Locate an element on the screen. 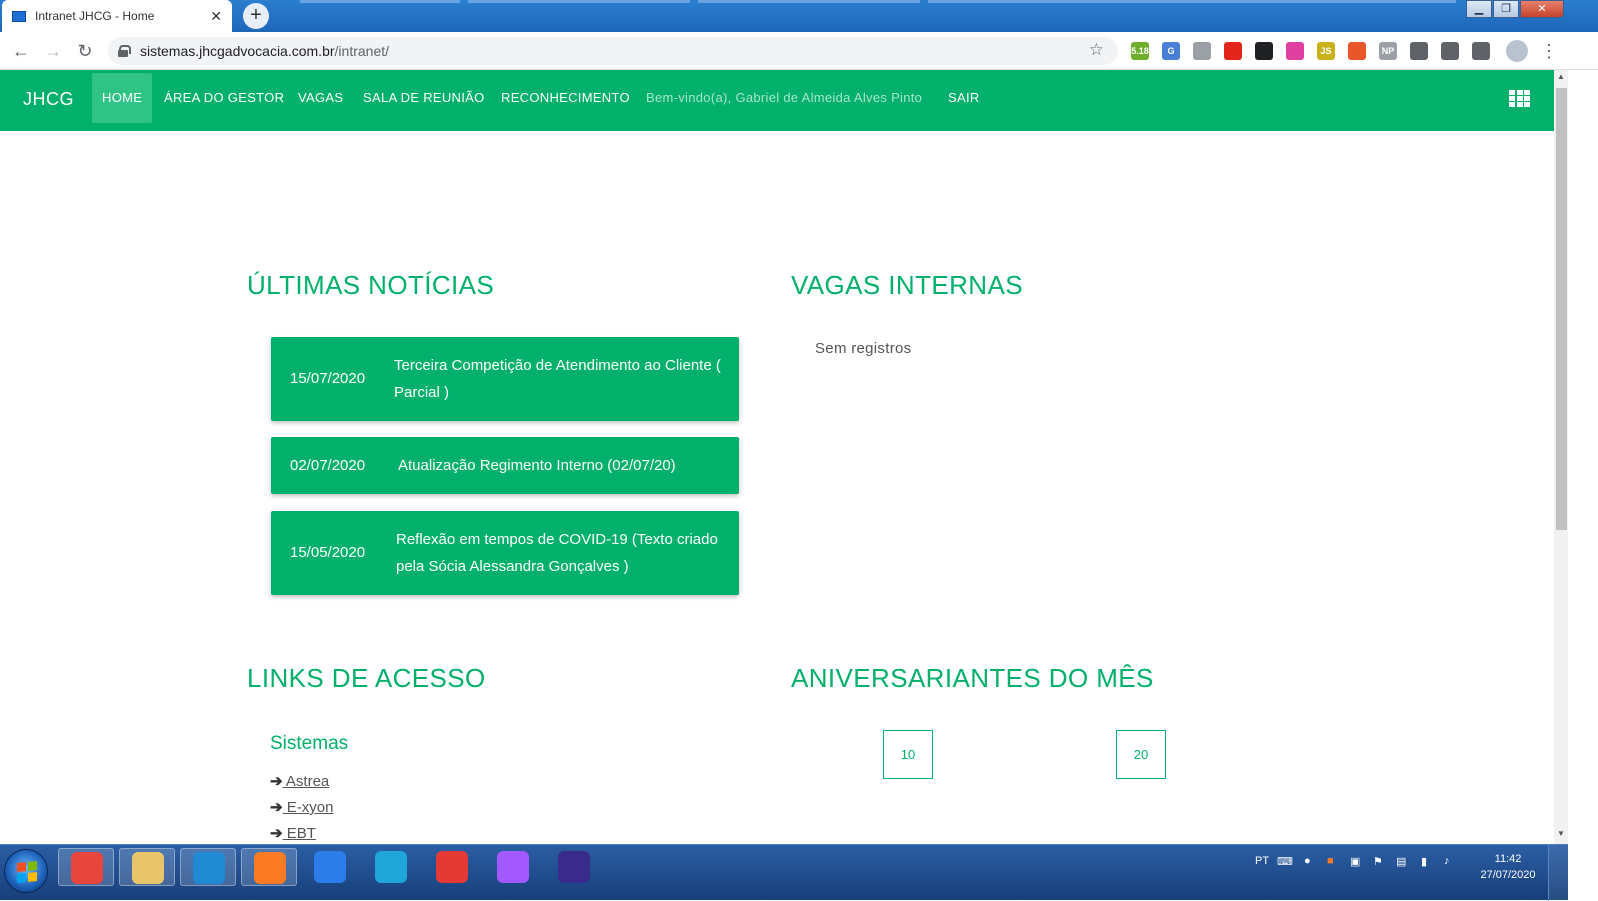 Image resolution: width=1598 pixels, height=901 pixels. forward-arrow-icon: → is located at coordinates (53, 51).